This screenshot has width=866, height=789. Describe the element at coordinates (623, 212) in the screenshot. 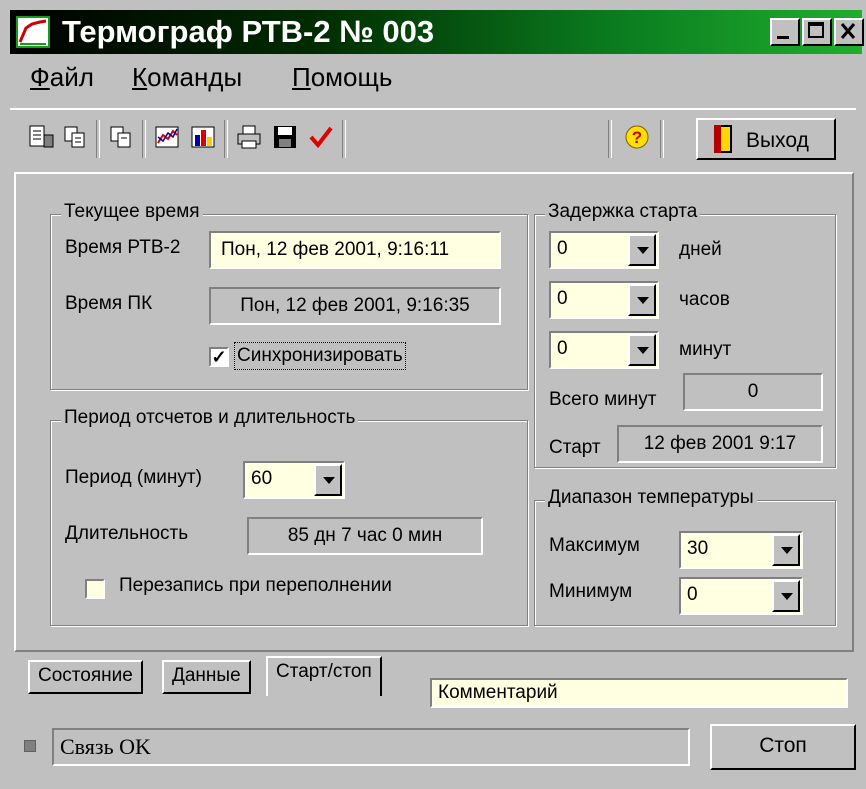

I see `start-delay-title: Задержка старта` at that location.